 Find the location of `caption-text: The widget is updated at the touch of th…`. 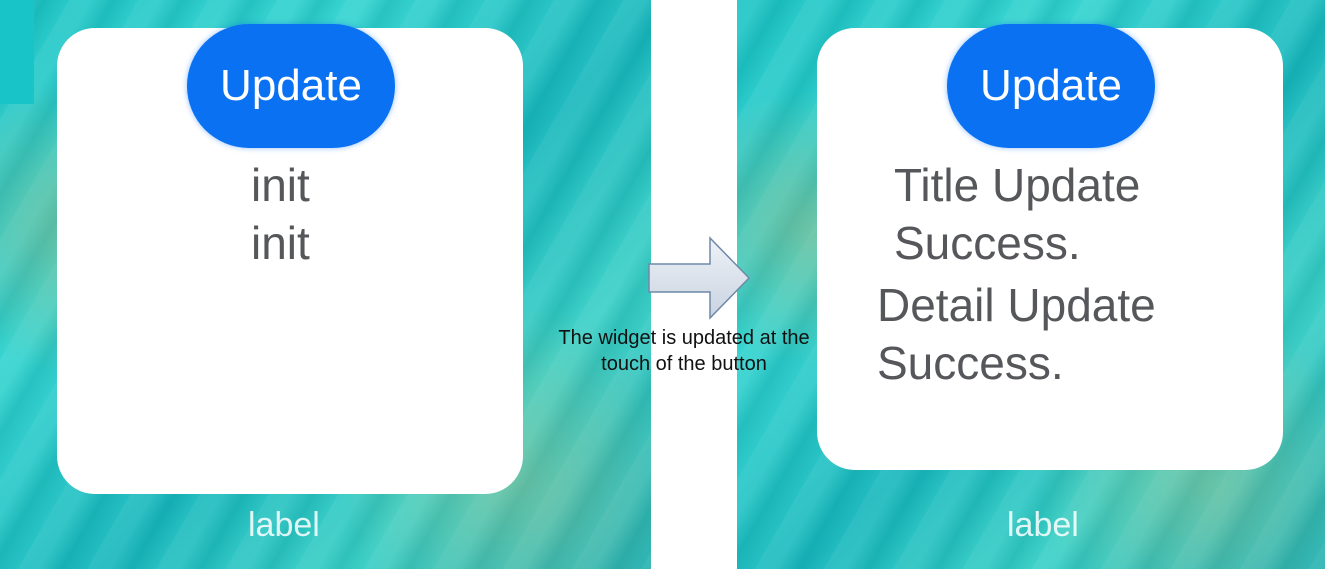

caption-text: The widget is updated at the touch of th… is located at coordinates (684, 351).